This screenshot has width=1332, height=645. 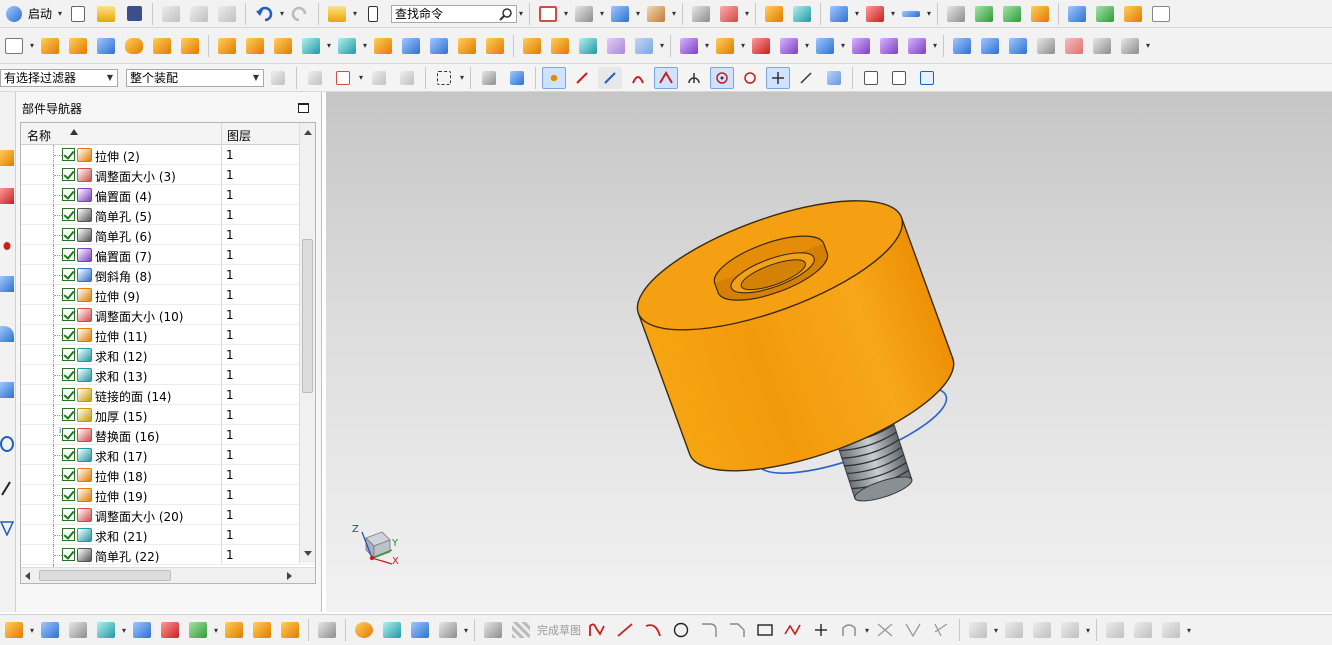 What do you see at coordinates (255, 46) in the screenshot?
I see `pattern-icon` at bounding box center [255, 46].